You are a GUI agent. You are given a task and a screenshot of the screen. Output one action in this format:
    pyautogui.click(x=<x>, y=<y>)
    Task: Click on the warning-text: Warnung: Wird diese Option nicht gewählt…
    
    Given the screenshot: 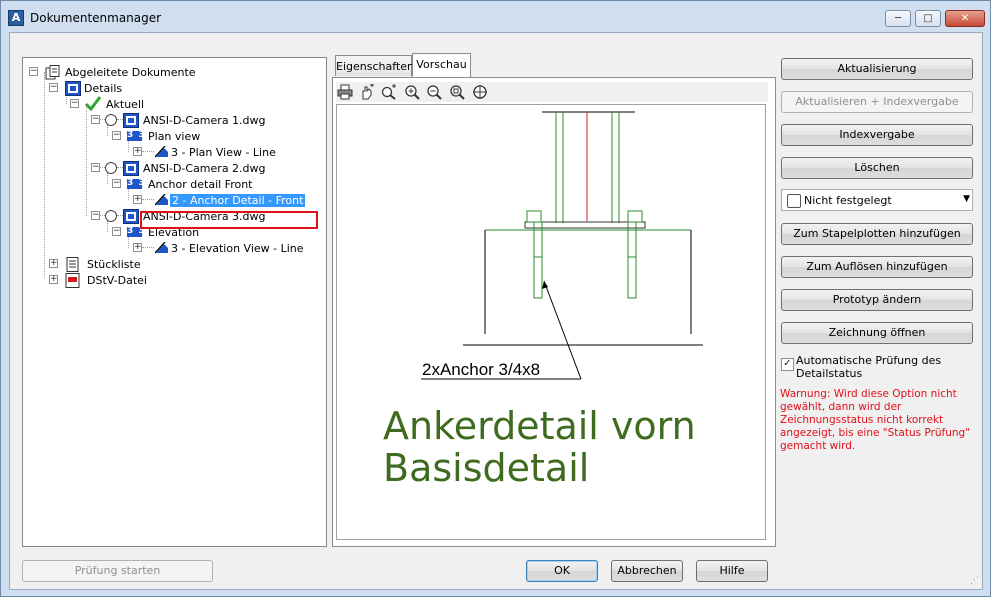 What is the action you would take?
    pyautogui.click(x=875, y=420)
    